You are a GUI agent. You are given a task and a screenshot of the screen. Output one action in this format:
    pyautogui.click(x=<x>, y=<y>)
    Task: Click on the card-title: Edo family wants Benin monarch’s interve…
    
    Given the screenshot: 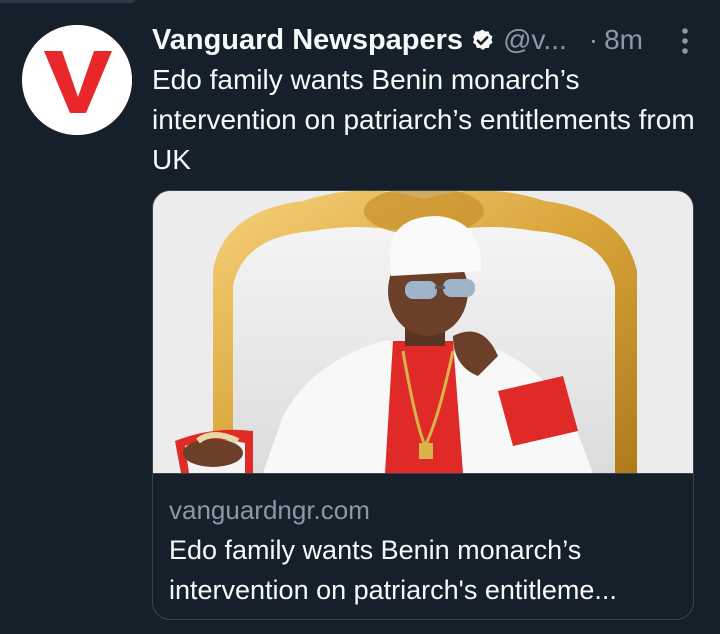 What is the action you would take?
    pyautogui.click(x=393, y=570)
    